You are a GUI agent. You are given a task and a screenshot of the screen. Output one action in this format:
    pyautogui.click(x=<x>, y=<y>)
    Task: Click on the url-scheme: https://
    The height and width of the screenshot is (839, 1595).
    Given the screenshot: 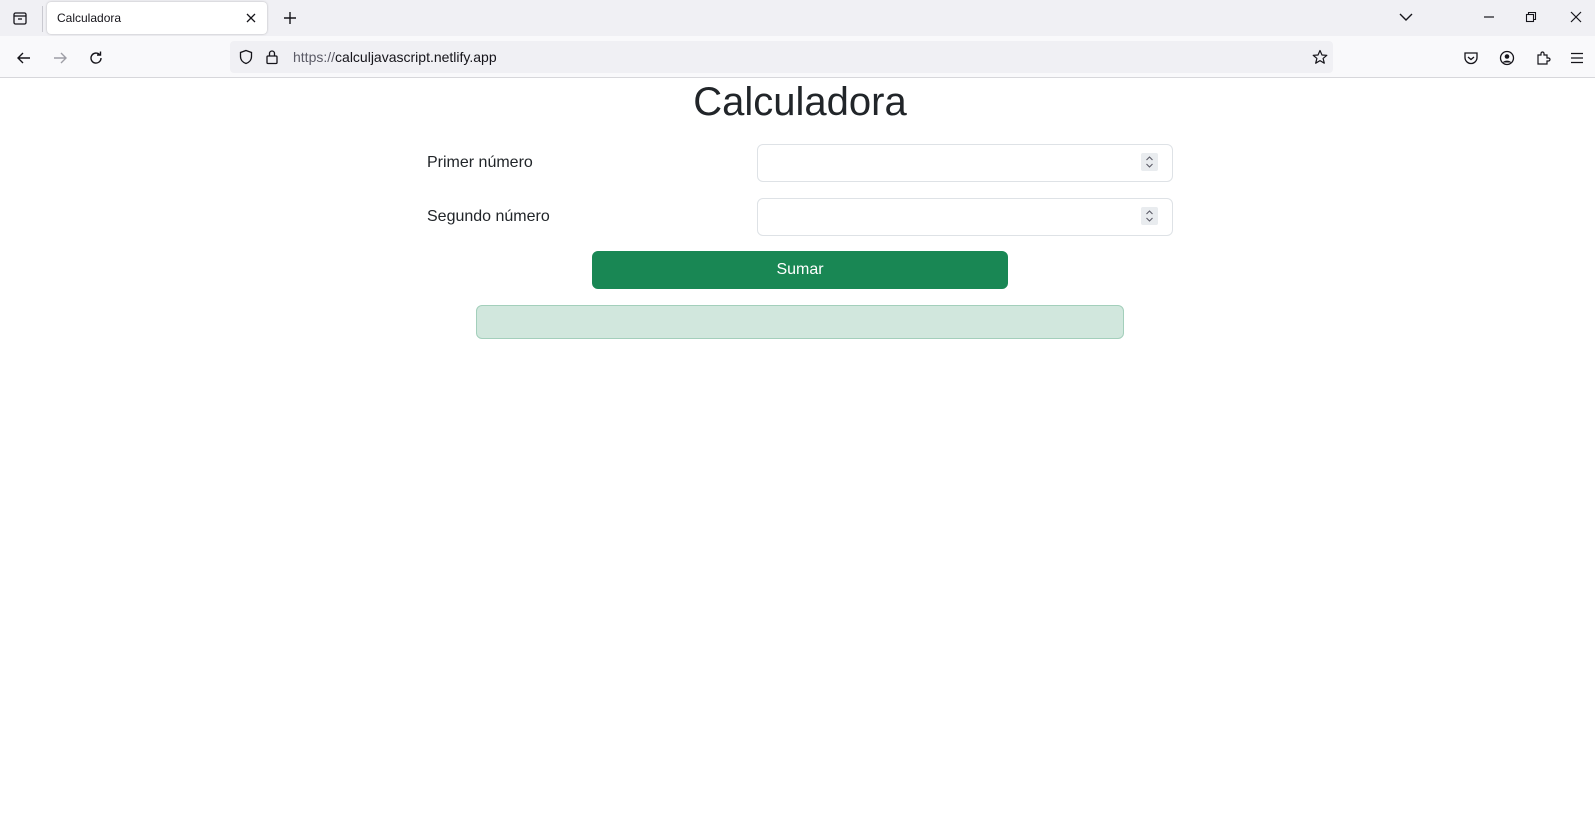 What is the action you would take?
    pyautogui.click(x=314, y=57)
    